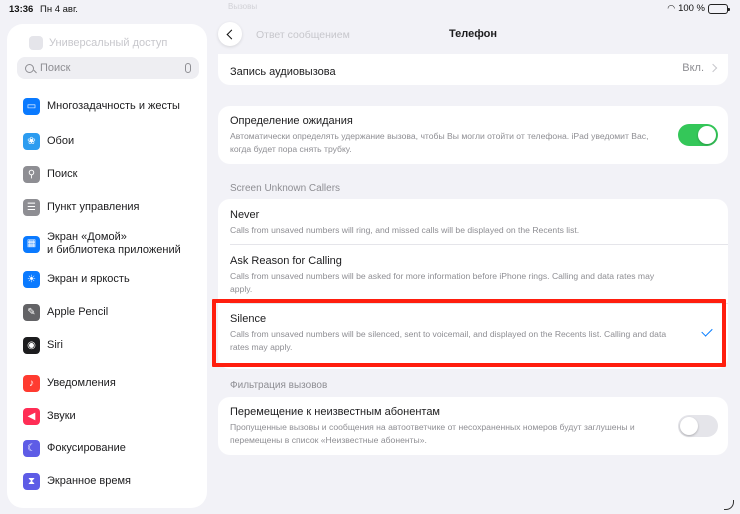 Image resolution: width=740 pixels, height=514 pixels. Describe the element at coordinates (671, 8) in the screenshot. I see `wifi-icon: ◠` at that location.